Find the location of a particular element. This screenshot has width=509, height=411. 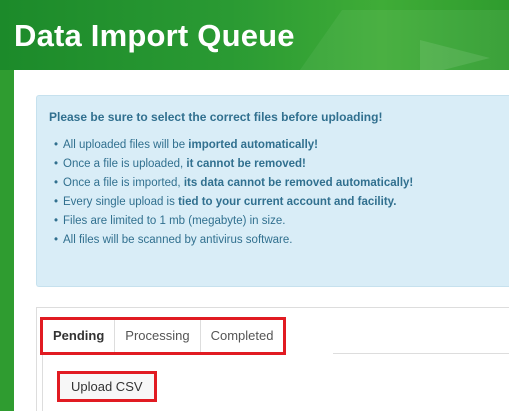

page-title: Data Import Queue is located at coordinates (154, 35).